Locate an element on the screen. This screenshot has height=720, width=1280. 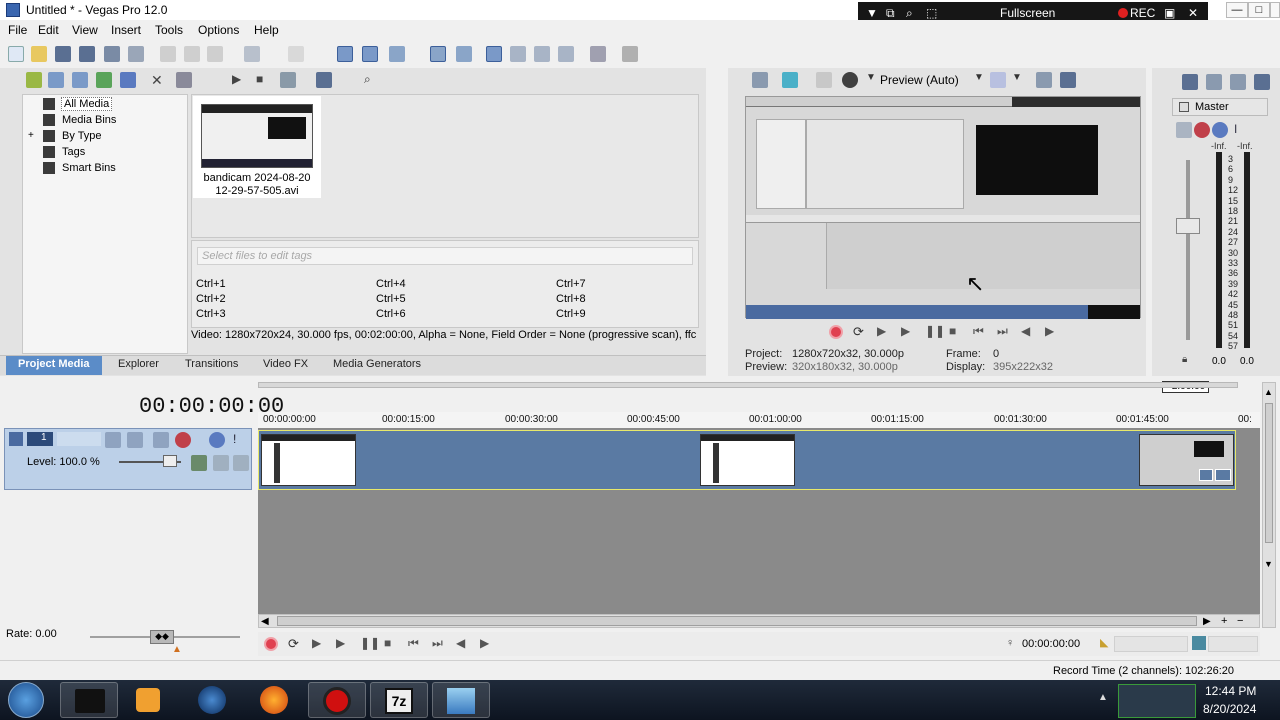
envelope-tool-icon is located at coordinates (370, 54).